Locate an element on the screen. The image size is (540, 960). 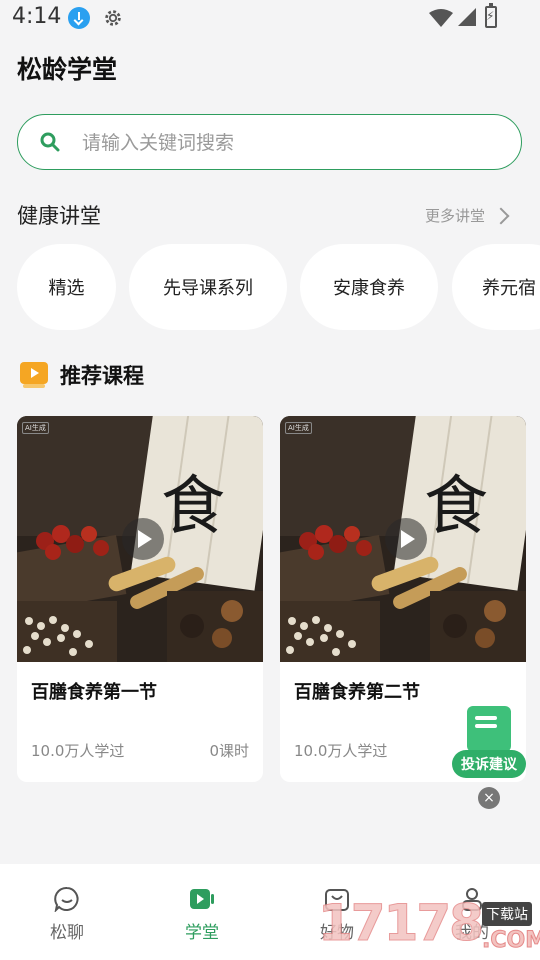
status-time: 4:14 is located at coordinates (37, 16).